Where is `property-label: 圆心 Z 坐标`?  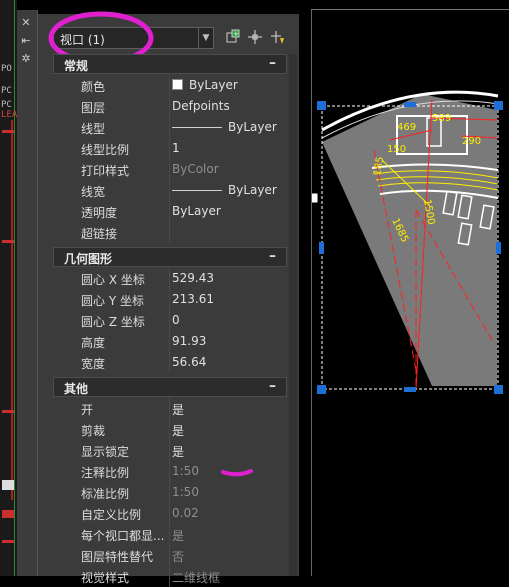 property-label: 圆心 Z 坐标 is located at coordinates (113, 322).